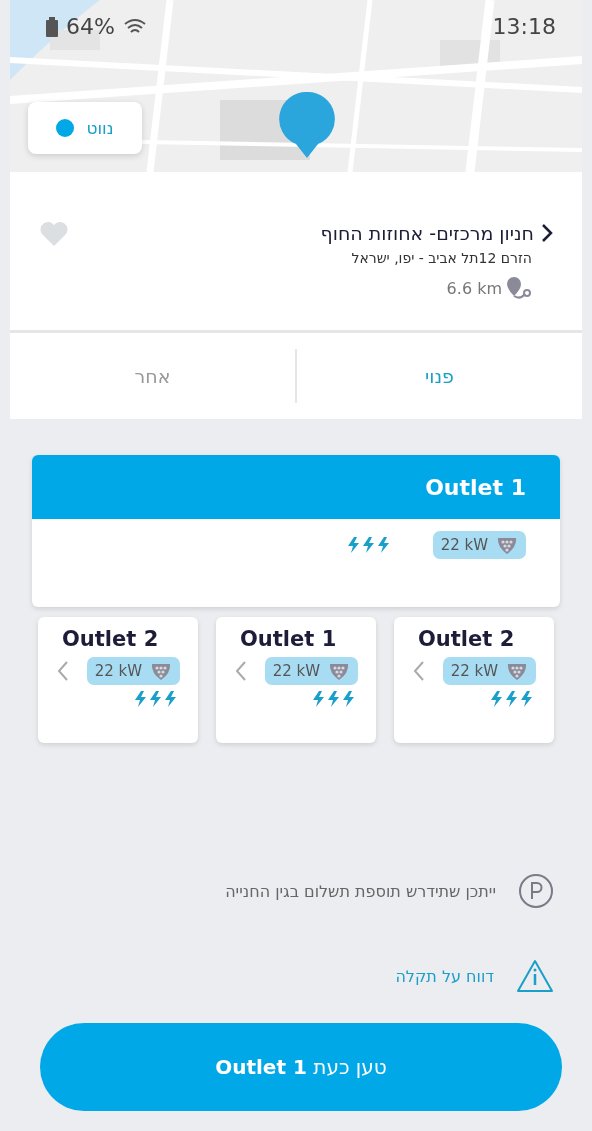 The height and width of the screenshot is (1131, 592). What do you see at coordinates (85, 128) in the screenshot?
I see `navigate-button: נווט` at bounding box center [85, 128].